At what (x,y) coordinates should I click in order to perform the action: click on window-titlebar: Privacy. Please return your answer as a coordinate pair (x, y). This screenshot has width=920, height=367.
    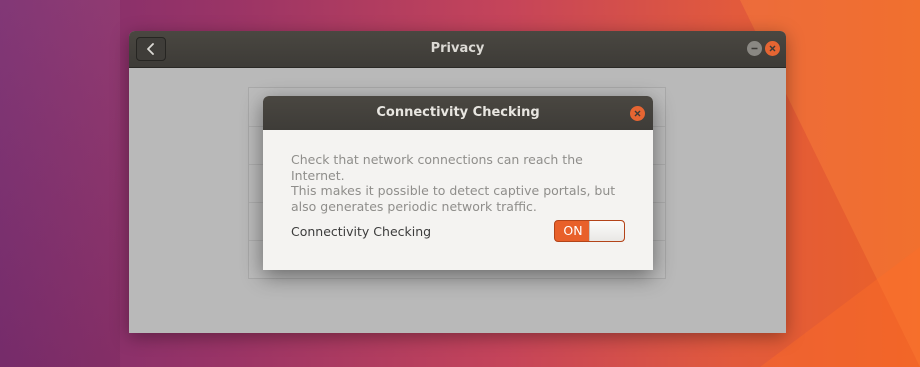
    Looking at the image, I should click on (457, 49).